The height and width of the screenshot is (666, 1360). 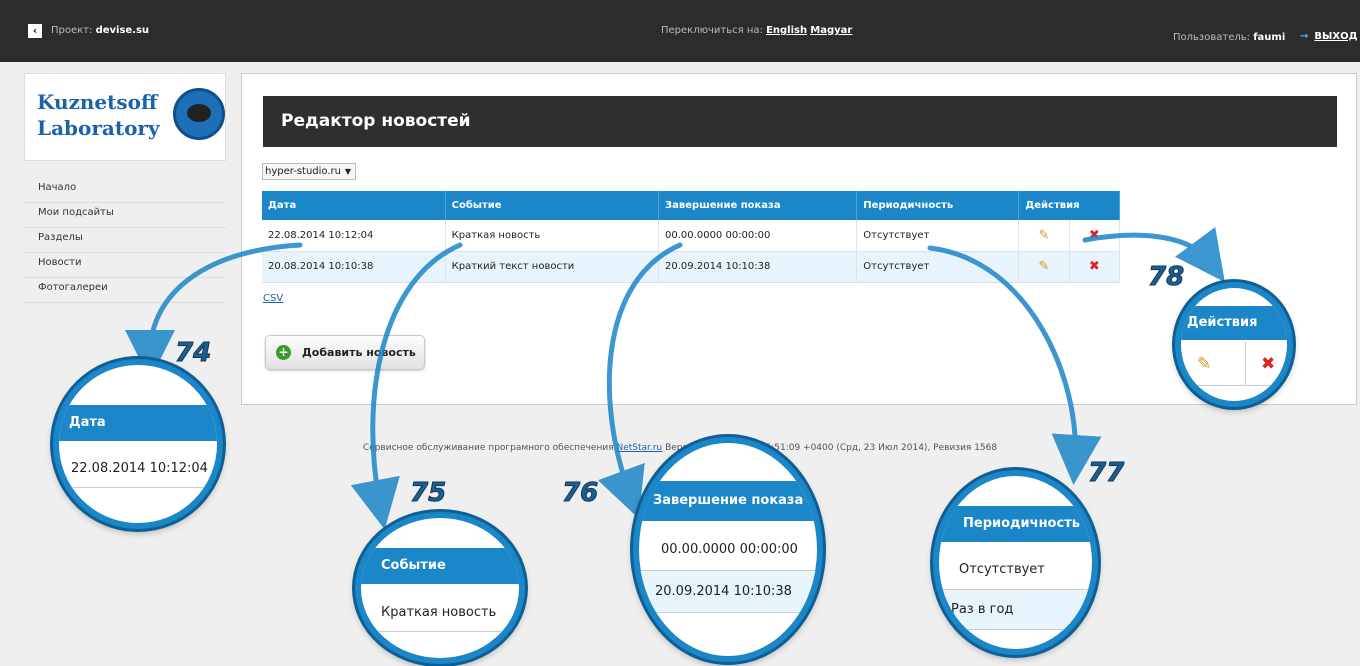 I want to click on callout-number-76: 76, so click(x=580, y=493).